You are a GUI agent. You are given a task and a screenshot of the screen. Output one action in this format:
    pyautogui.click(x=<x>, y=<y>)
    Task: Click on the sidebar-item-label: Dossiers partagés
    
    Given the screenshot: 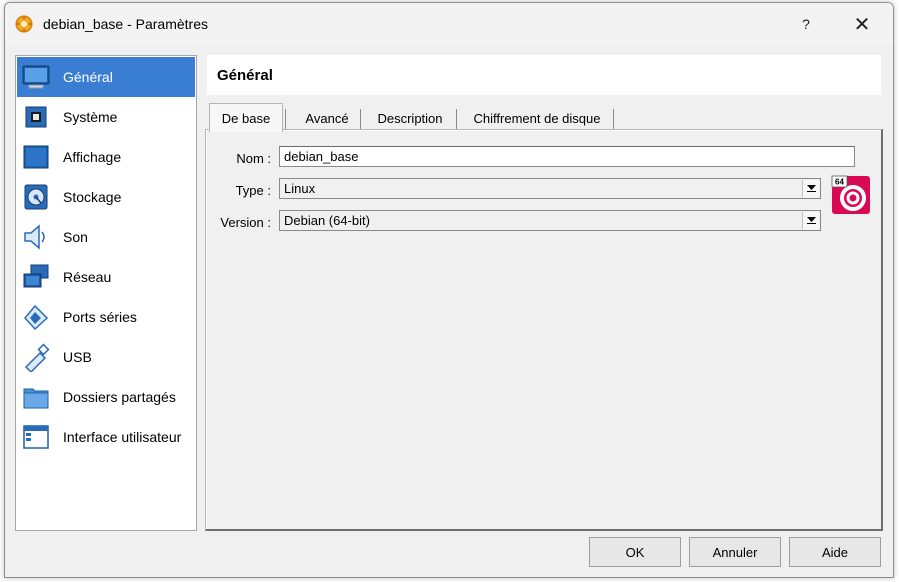 What is the action you would take?
    pyautogui.click(x=119, y=397)
    